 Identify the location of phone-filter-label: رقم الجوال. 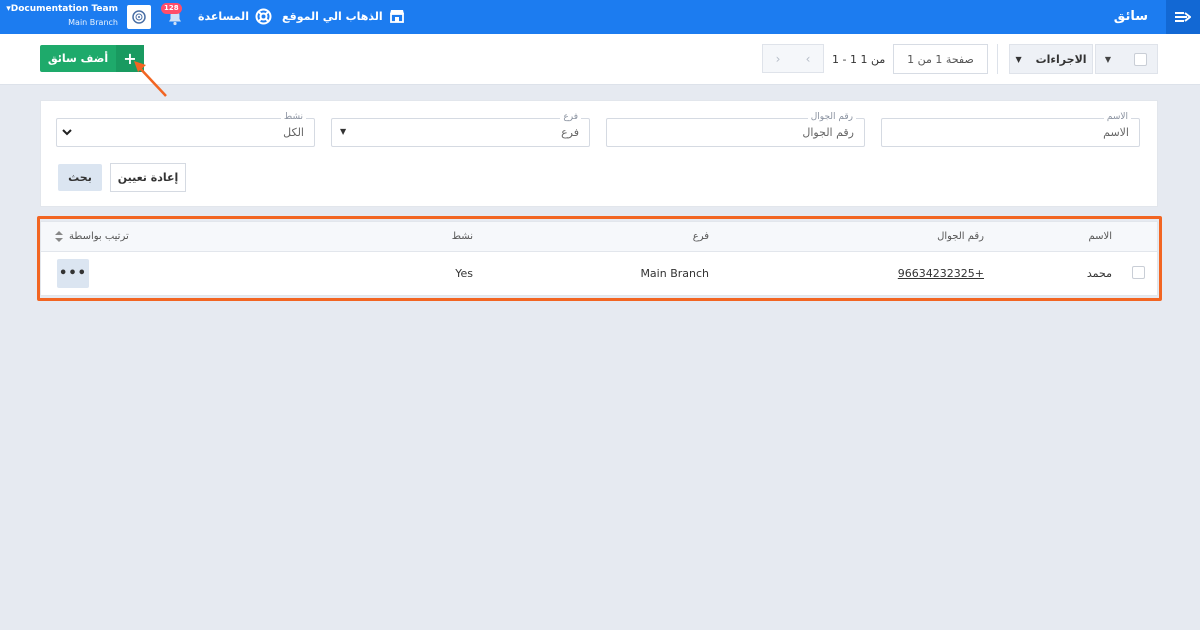
(831, 117).